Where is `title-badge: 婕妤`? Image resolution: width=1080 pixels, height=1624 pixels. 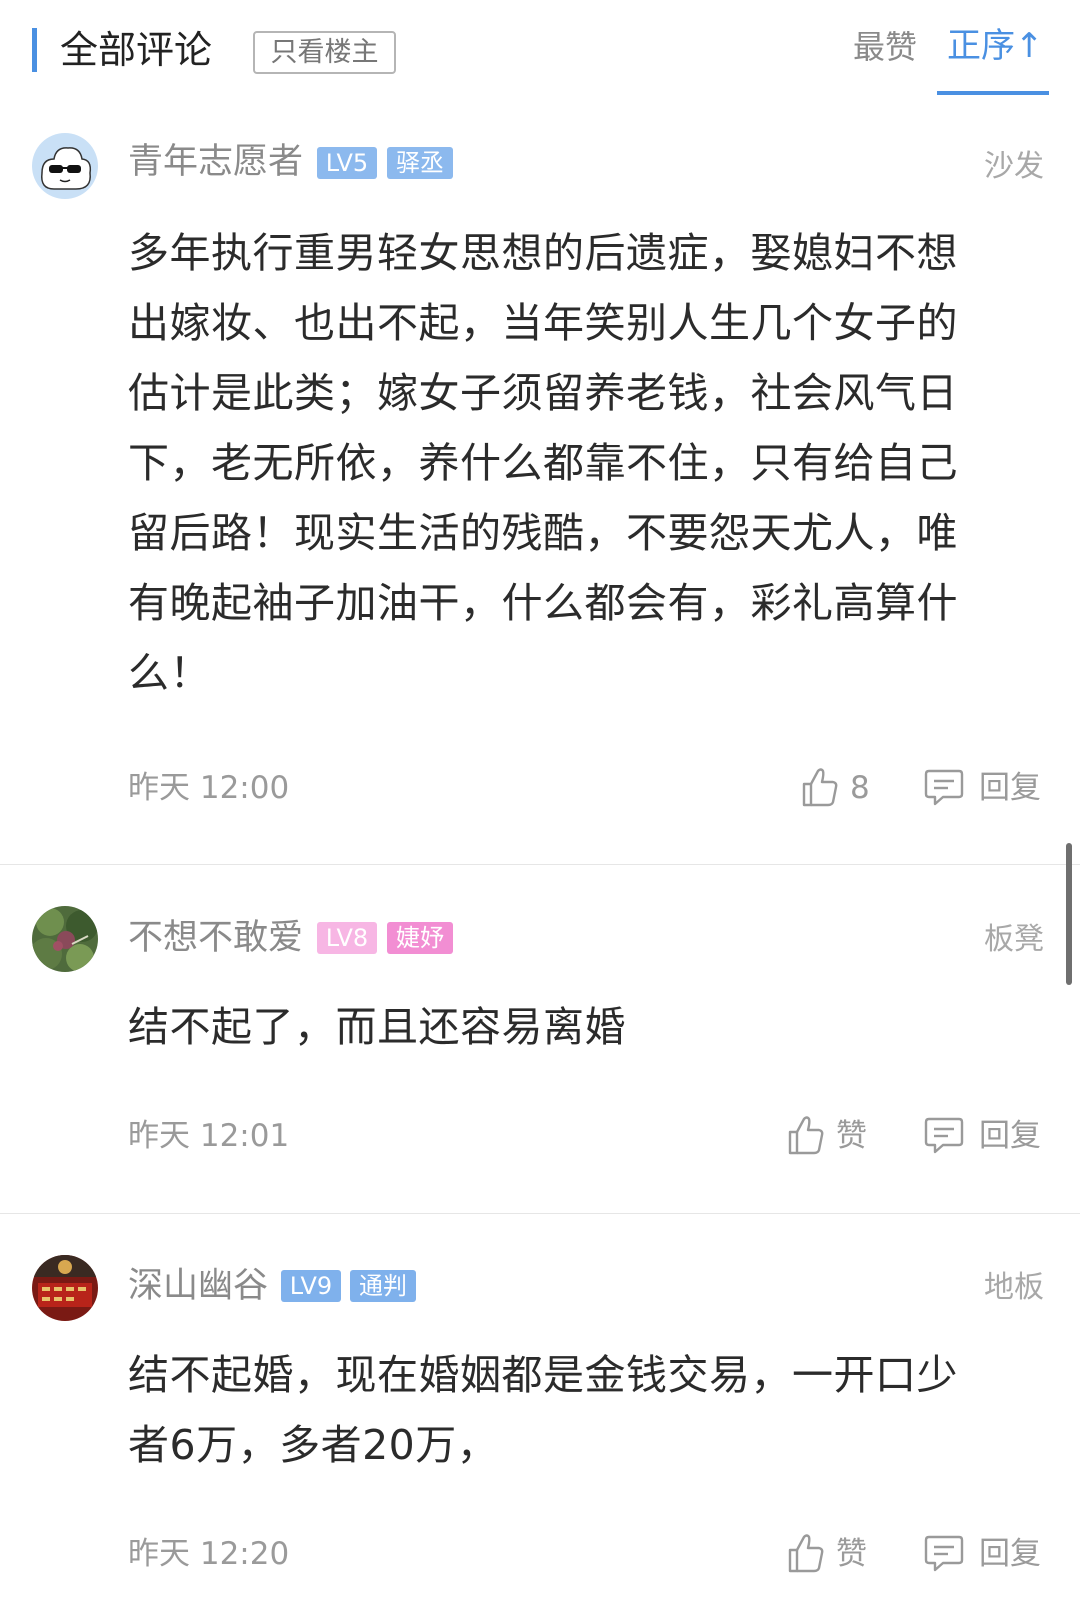
title-badge: 婕妤 is located at coordinates (420, 938).